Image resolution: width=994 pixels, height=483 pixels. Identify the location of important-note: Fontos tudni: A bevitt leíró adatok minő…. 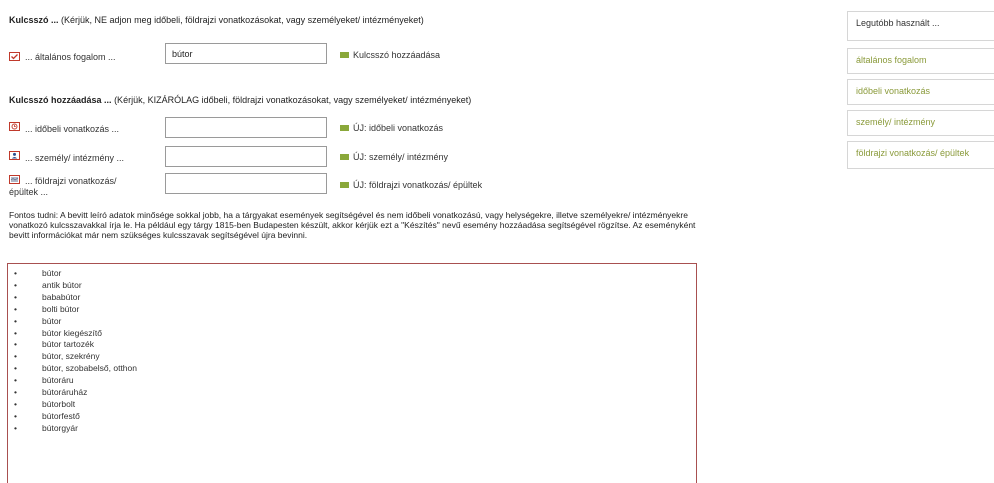
(352, 225).